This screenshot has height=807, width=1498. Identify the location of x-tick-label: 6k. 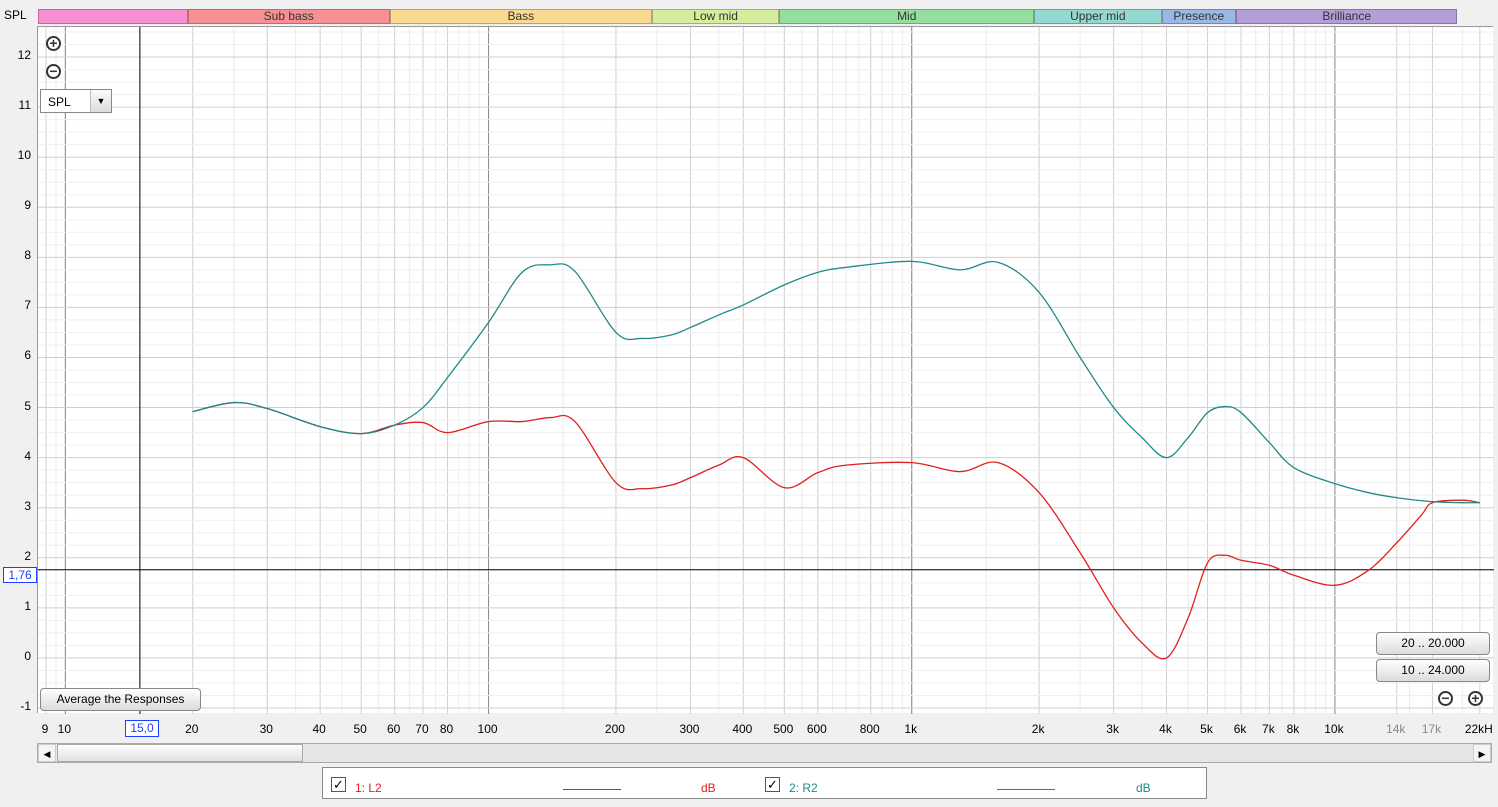
(1240, 729).